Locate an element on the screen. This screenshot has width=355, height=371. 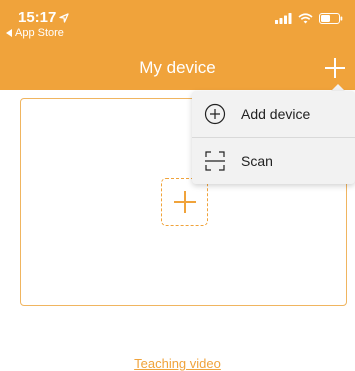
menu-item-label: Add device is located at coordinates (276, 114).